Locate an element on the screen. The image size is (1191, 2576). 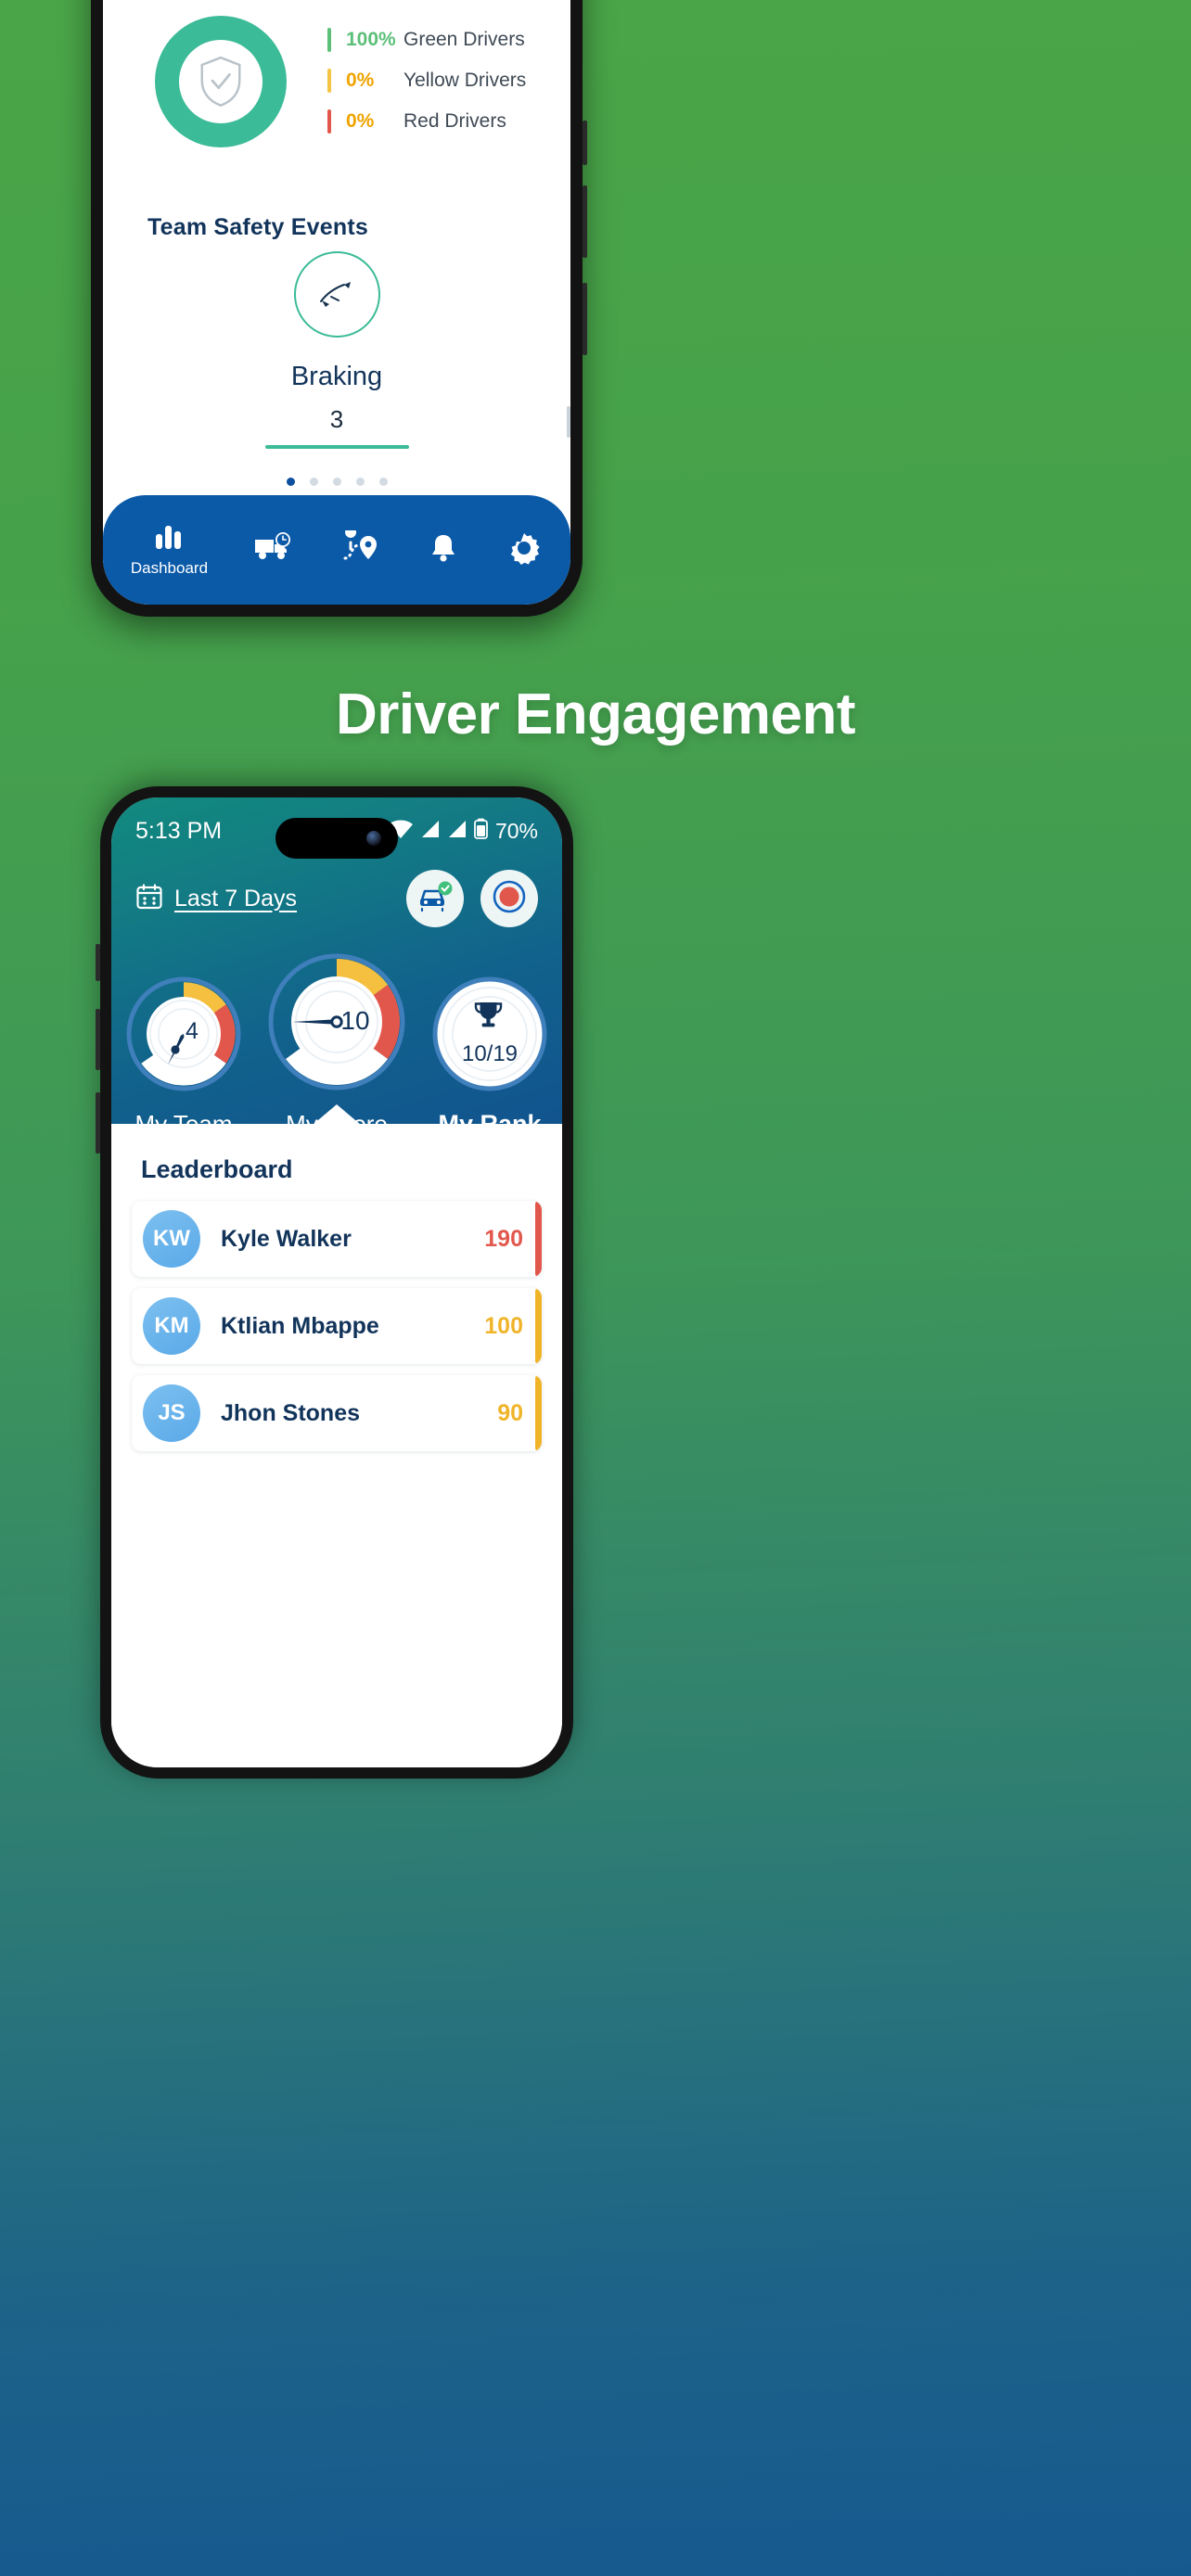
safety-event-name: Braking is located at coordinates (336, 376).